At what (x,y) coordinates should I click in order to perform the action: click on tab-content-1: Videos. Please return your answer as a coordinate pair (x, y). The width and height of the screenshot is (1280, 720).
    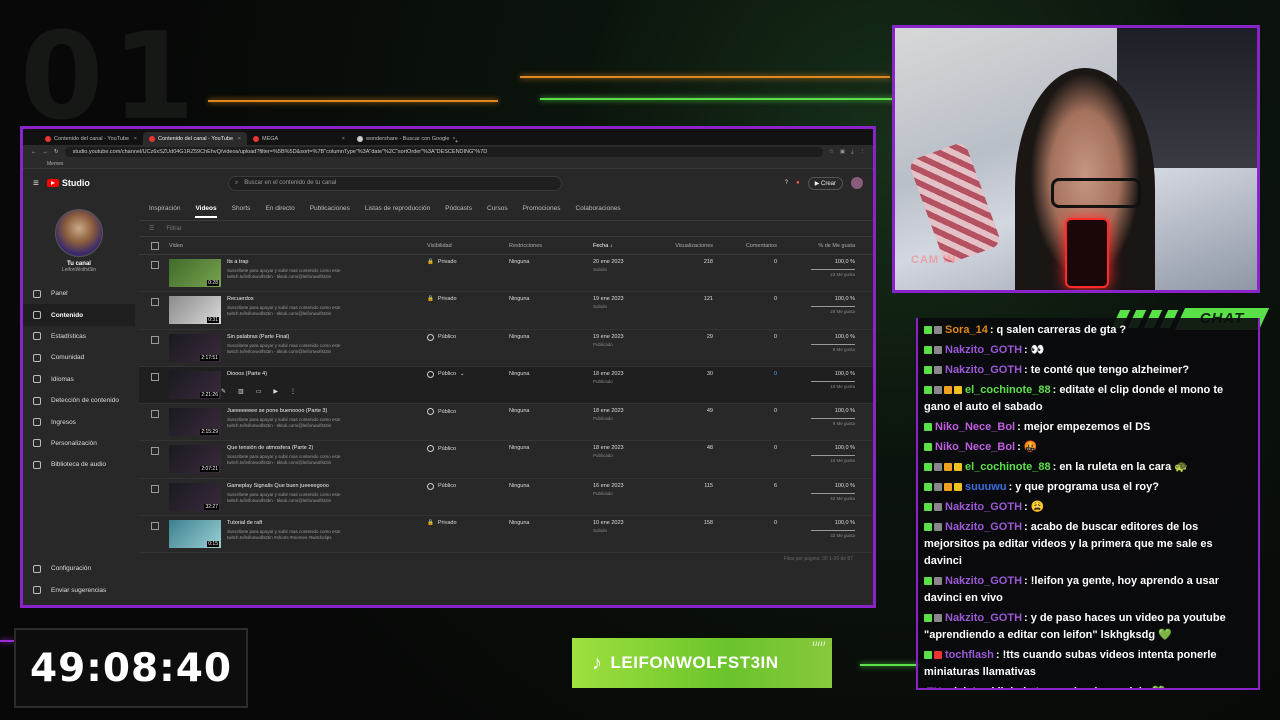
    Looking at the image, I should click on (206, 211).